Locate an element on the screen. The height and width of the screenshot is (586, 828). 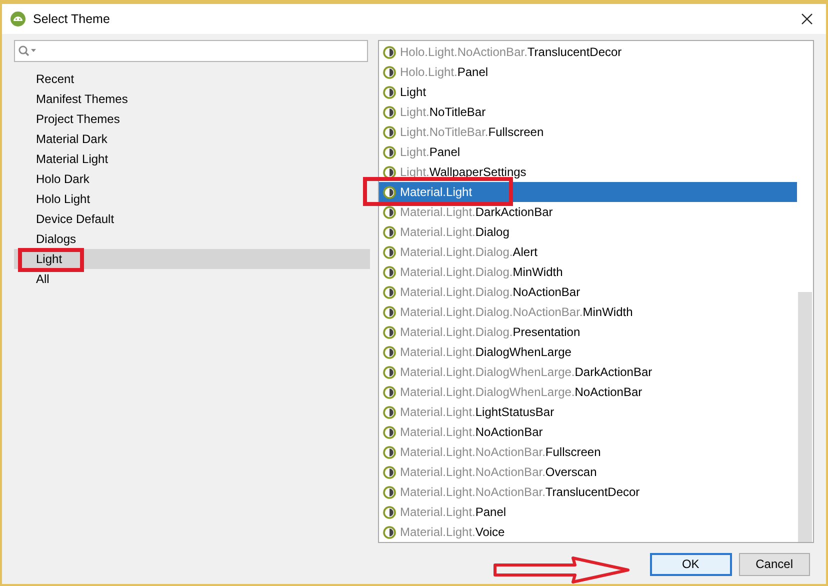
dialog-button: OK is located at coordinates (691, 564).